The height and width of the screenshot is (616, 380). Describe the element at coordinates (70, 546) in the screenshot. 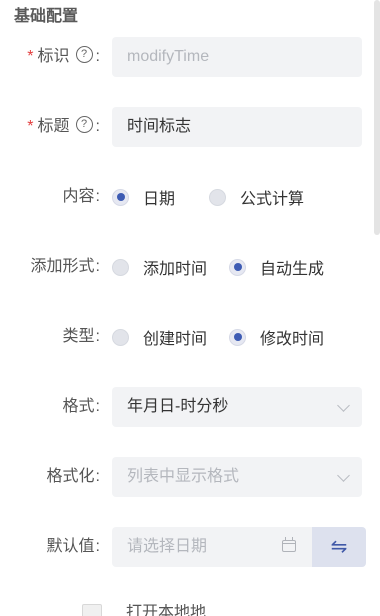

I see `default-value-label: 默认值` at that location.